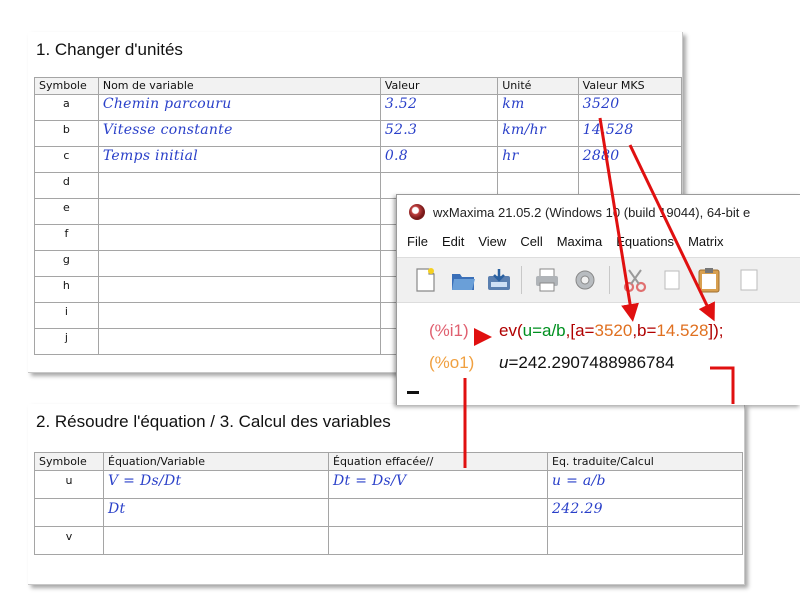  Describe the element at coordinates (438, 461) in the screenshot. I see `column-header-equation-effacee: Équation effacée//` at that location.